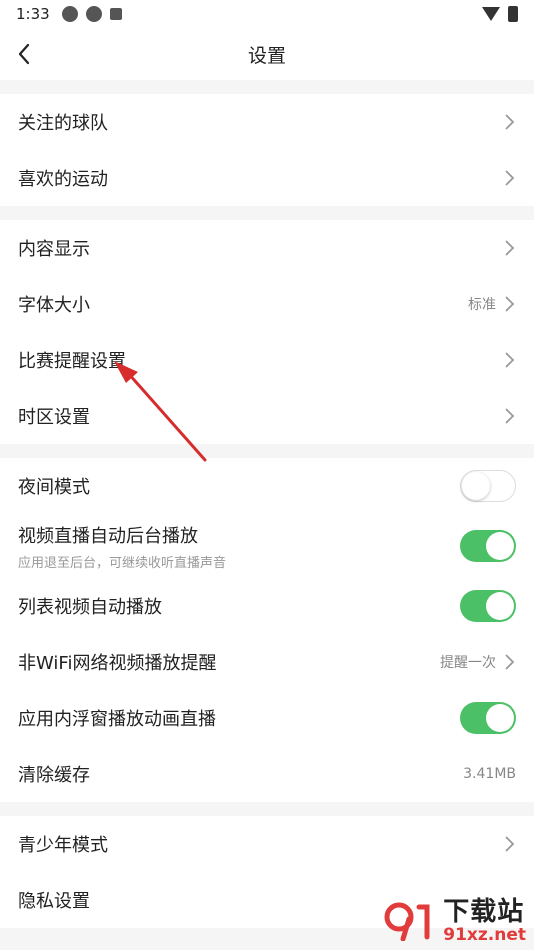 This screenshot has width=534, height=950. Describe the element at coordinates (63, 845) in the screenshot. I see `row-label: 青少年模式` at that location.